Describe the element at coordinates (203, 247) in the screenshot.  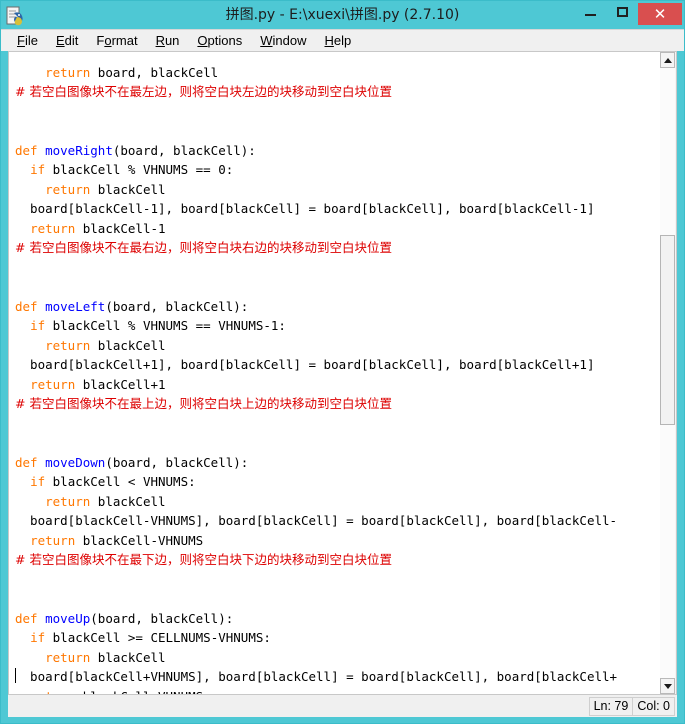
I see `code-line: # 若空白图像块不在最右边，则将空白块右边的块移动到空白块位置` at that location.